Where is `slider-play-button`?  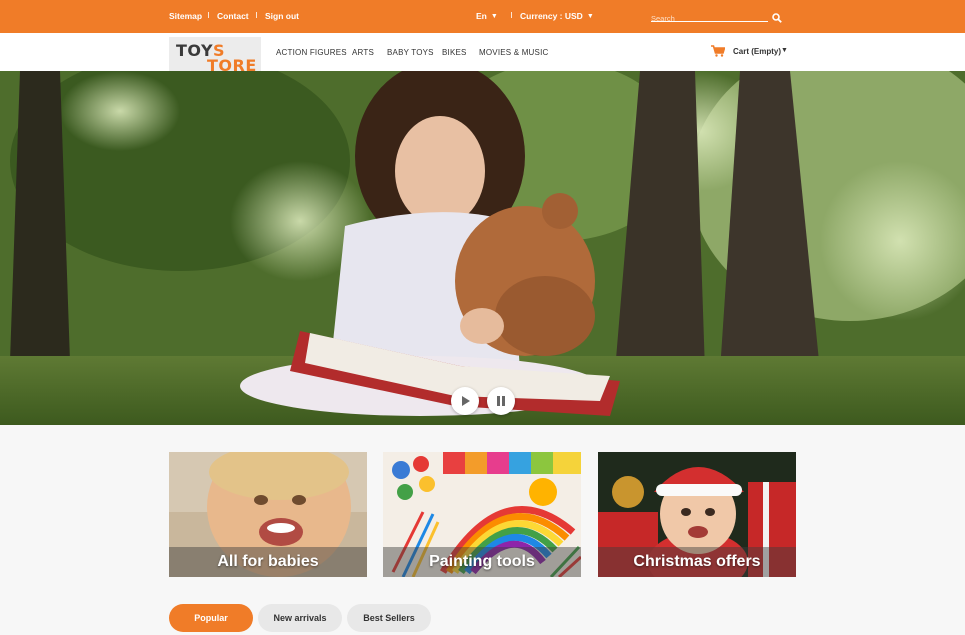 slider-play-button is located at coordinates (465, 401).